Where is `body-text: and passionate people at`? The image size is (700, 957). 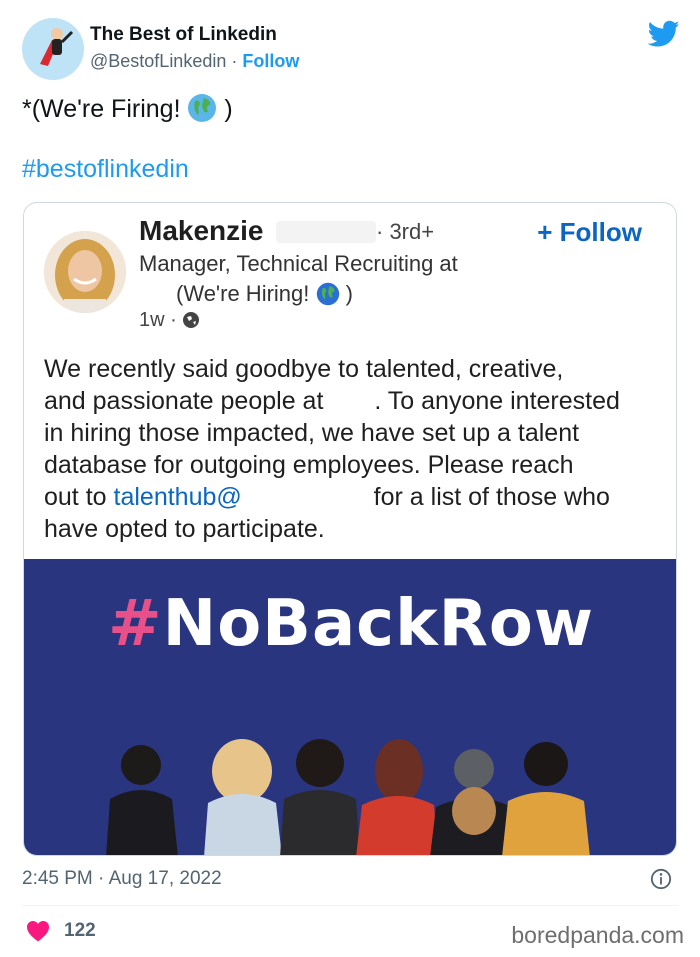
body-text: and passionate people at is located at coordinates (184, 401).